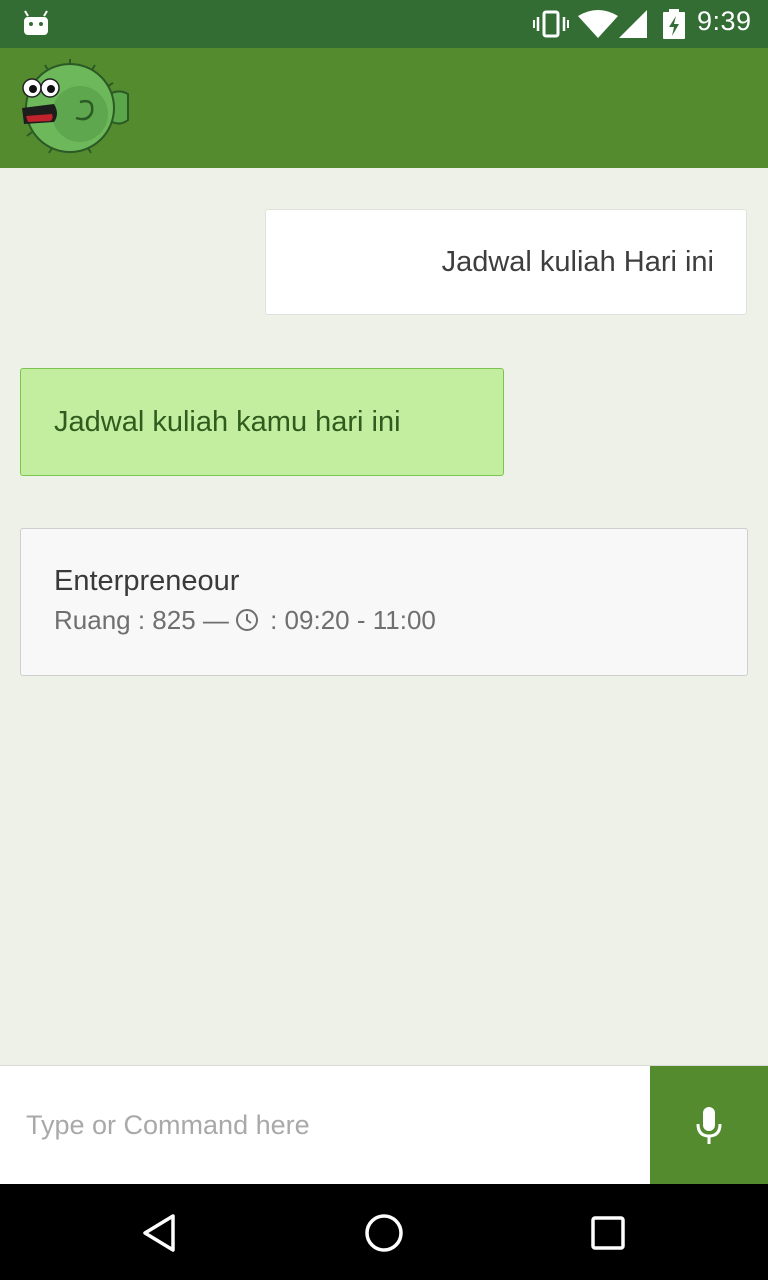  I want to click on input-bar, so click(384, 1125).